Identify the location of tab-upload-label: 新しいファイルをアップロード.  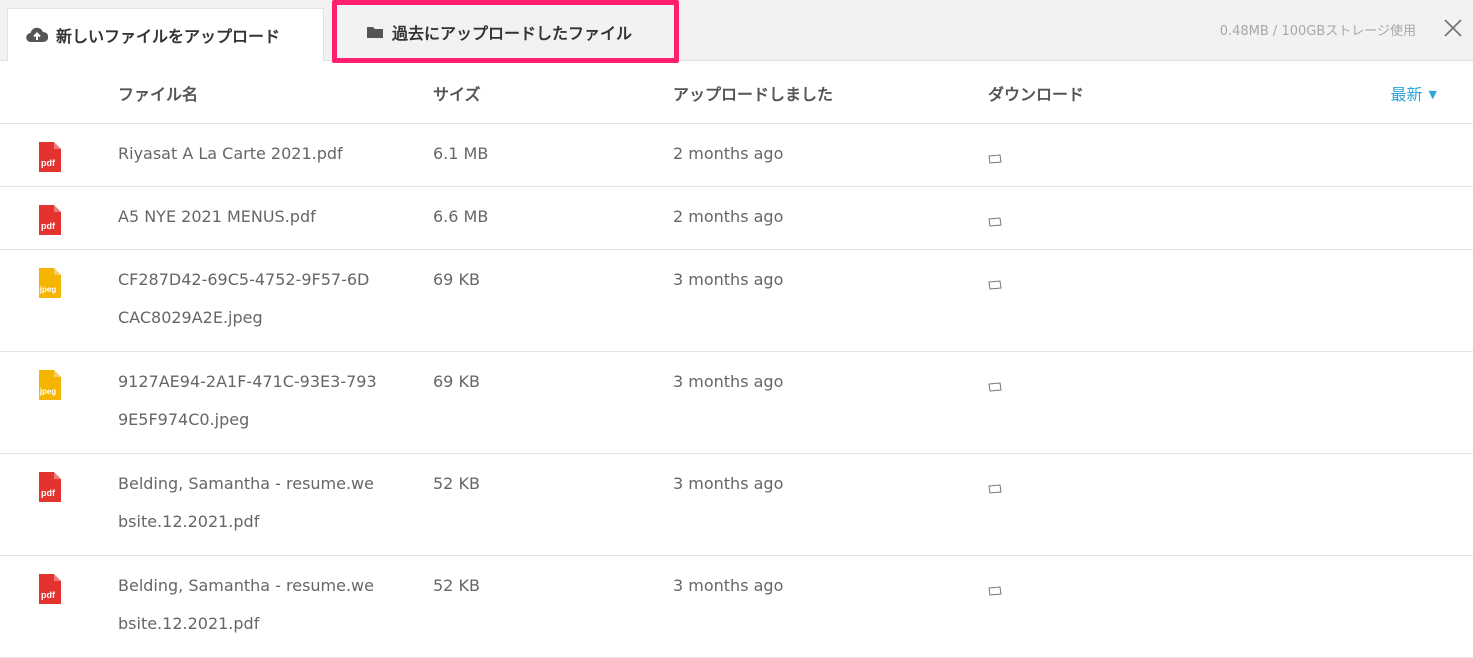
(168, 36).